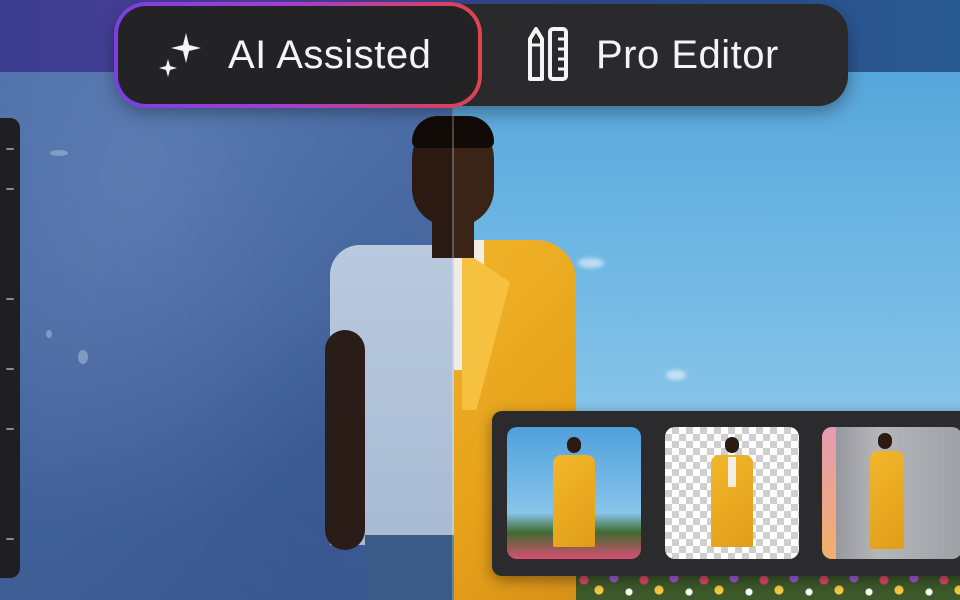  I want to click on variation-thumbnail-sky, so click(574, 493).